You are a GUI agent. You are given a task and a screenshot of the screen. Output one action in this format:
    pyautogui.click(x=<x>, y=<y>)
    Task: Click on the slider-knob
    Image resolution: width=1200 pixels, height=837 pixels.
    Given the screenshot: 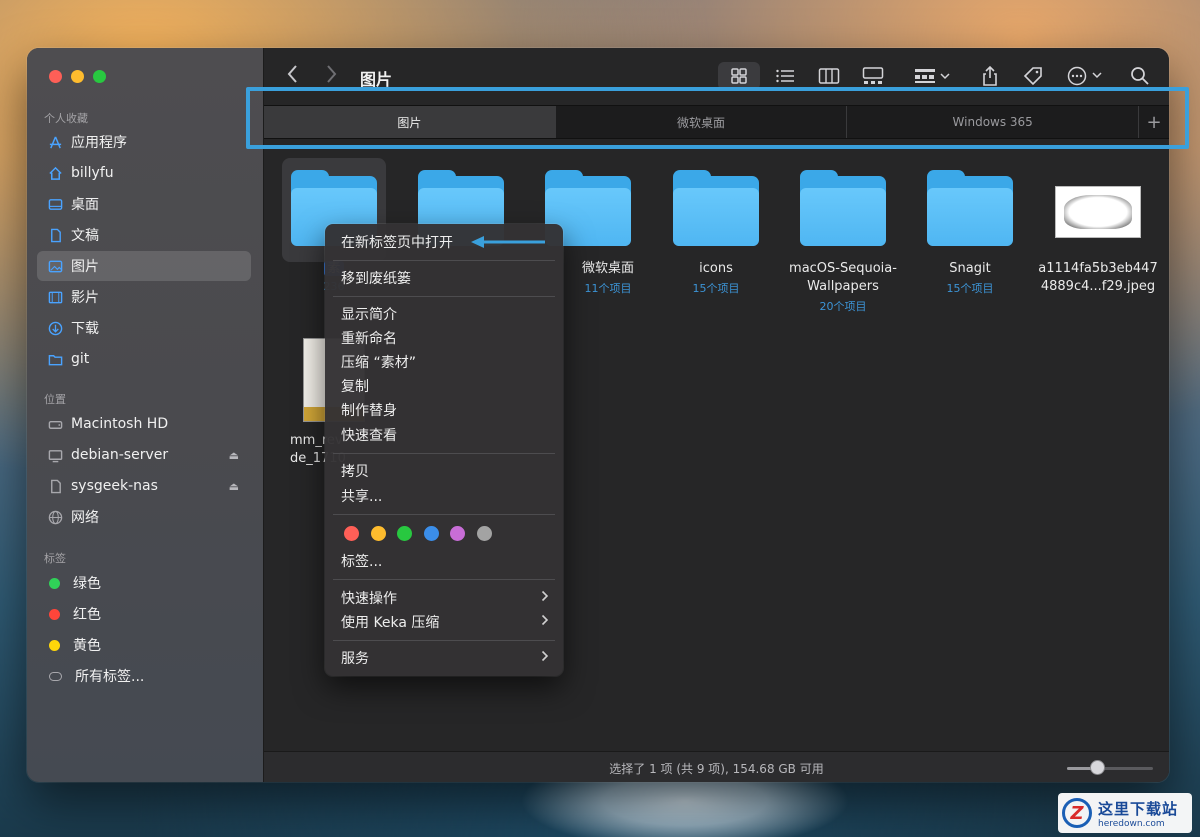 What is the action you would take?
    pyautogui.click(x=1098, y=767)
    